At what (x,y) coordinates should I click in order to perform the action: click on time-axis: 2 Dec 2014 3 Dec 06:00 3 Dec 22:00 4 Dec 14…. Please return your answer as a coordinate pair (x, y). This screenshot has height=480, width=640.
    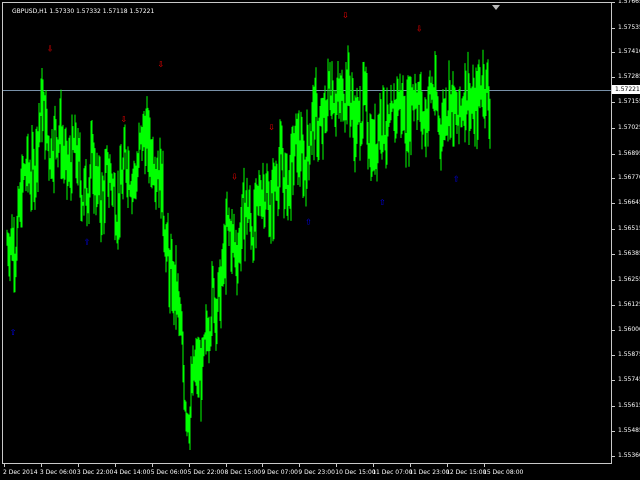
    Looking at the image, I should click on (306, 472).